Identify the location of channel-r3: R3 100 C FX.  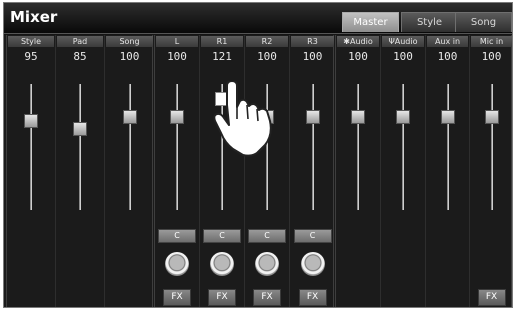
(312, 171).